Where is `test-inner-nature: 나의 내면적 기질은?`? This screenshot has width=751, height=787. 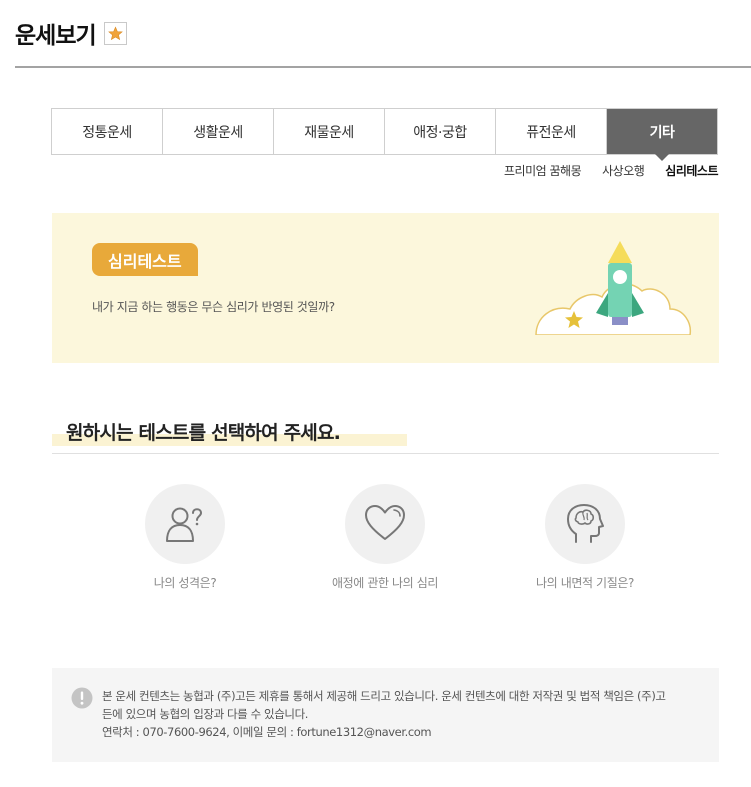
test-inner-nature: 나의 내면적 기질은? is located at coordinates (585, 537).